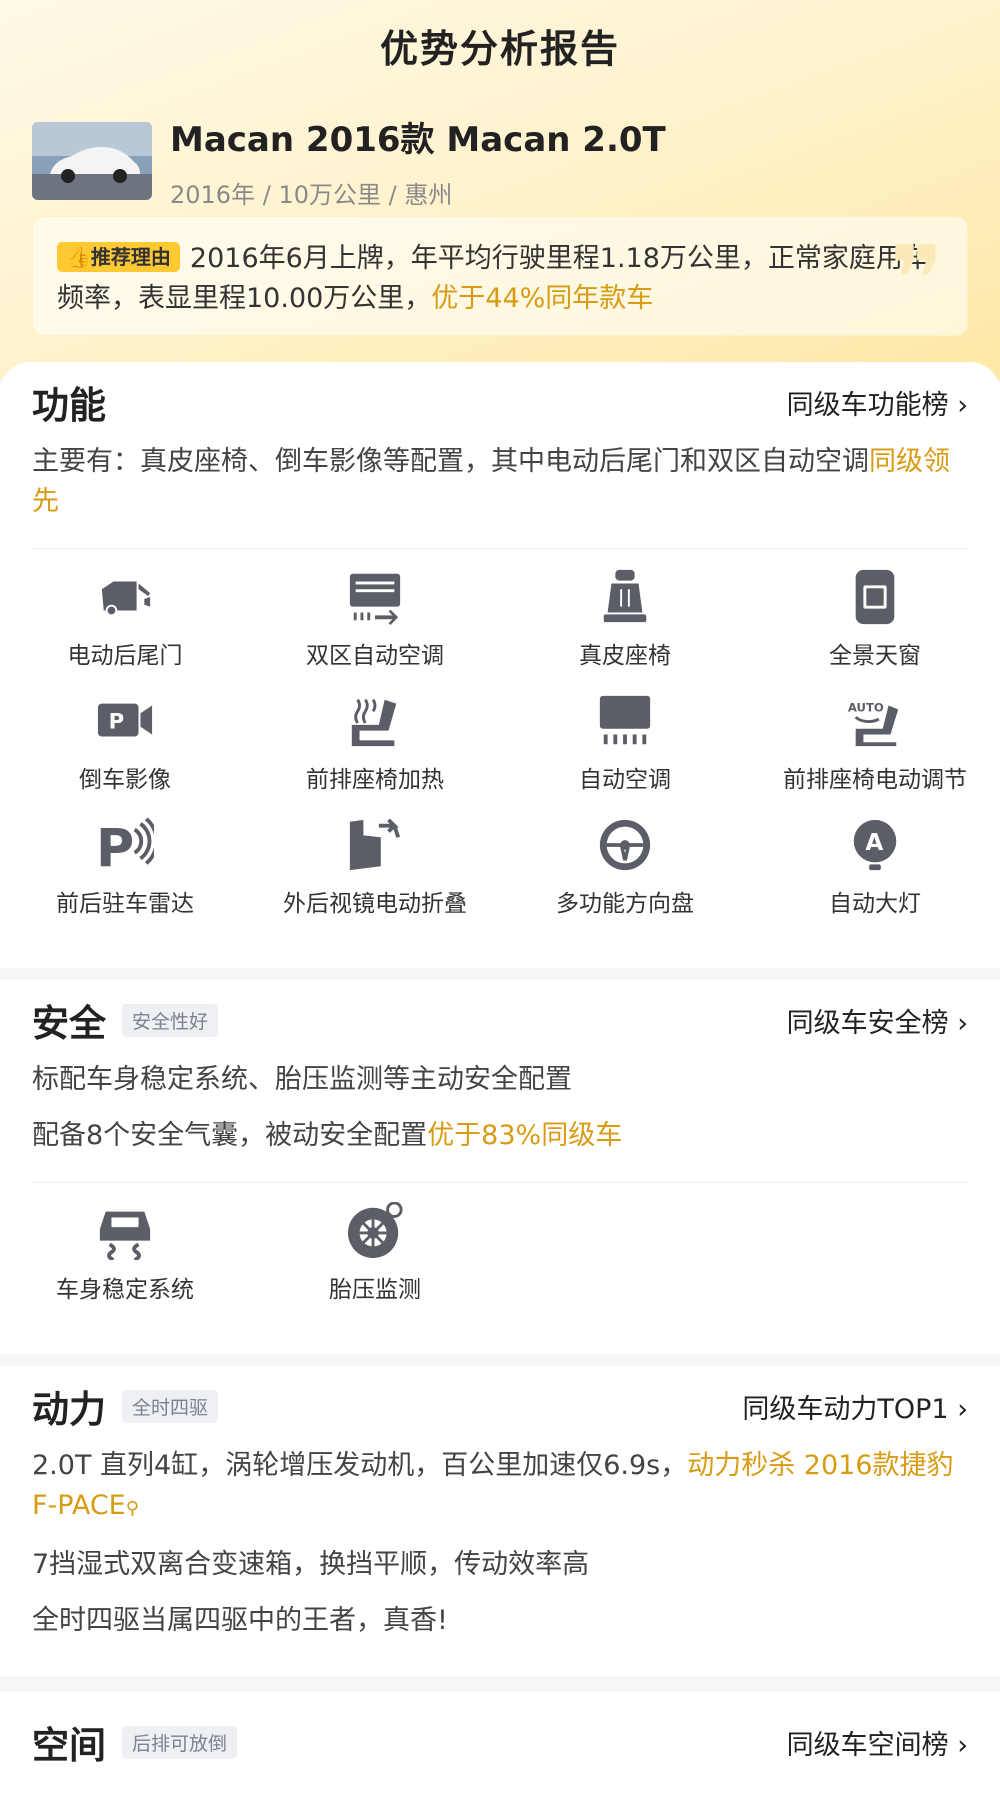  Describe the element at coordinates (450, 461) in the screenshot. I see `function-desc-text: 主要有：真皮座椅、倒车影像等配置，其中电动后尾门和双区自动空调` at that location.